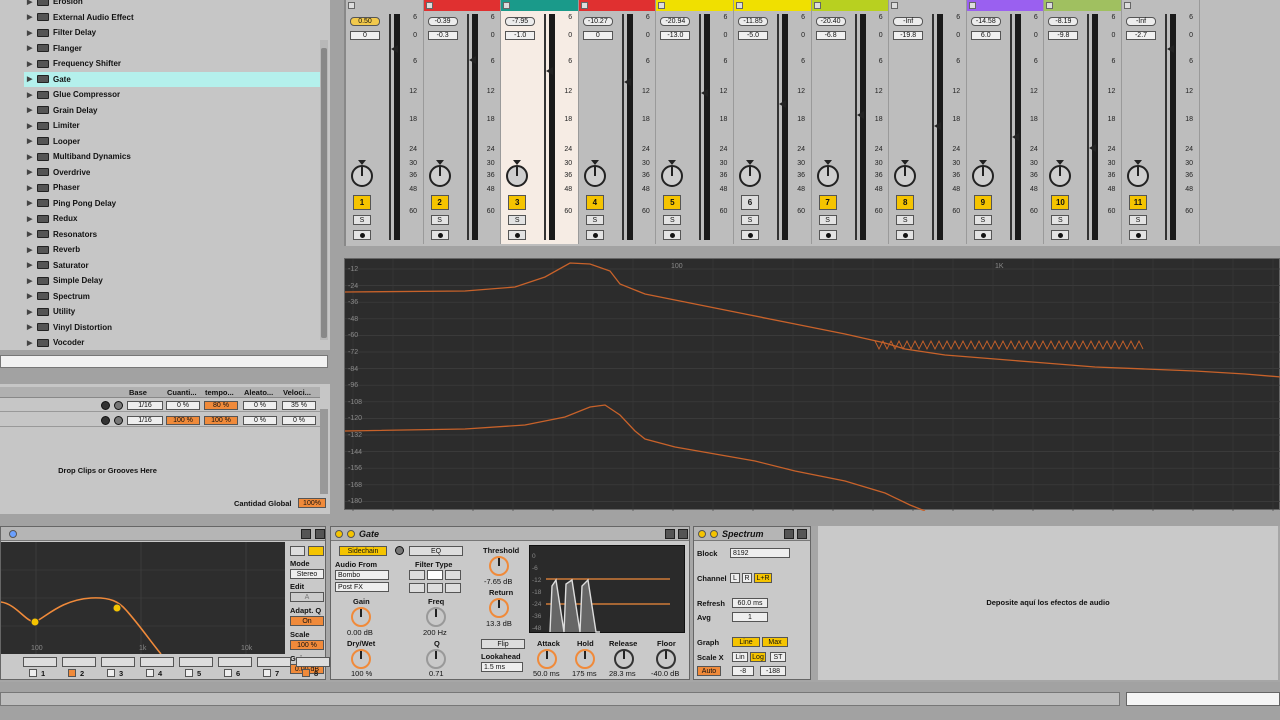 Image resolution: width=1280 pixels, height=720 pixels. Describe the element at coordinates (908, 21) in the screenshot. I see `volume-field: -Inf` at that location.